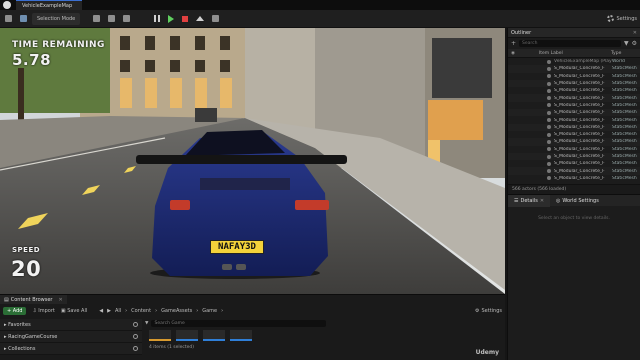 The width and height of the screenshot is (640, 360). What do you see at coordinates (513, 43) in the screenshot?
I see `add-filter-icon: +` at bounding box center [513, 43].